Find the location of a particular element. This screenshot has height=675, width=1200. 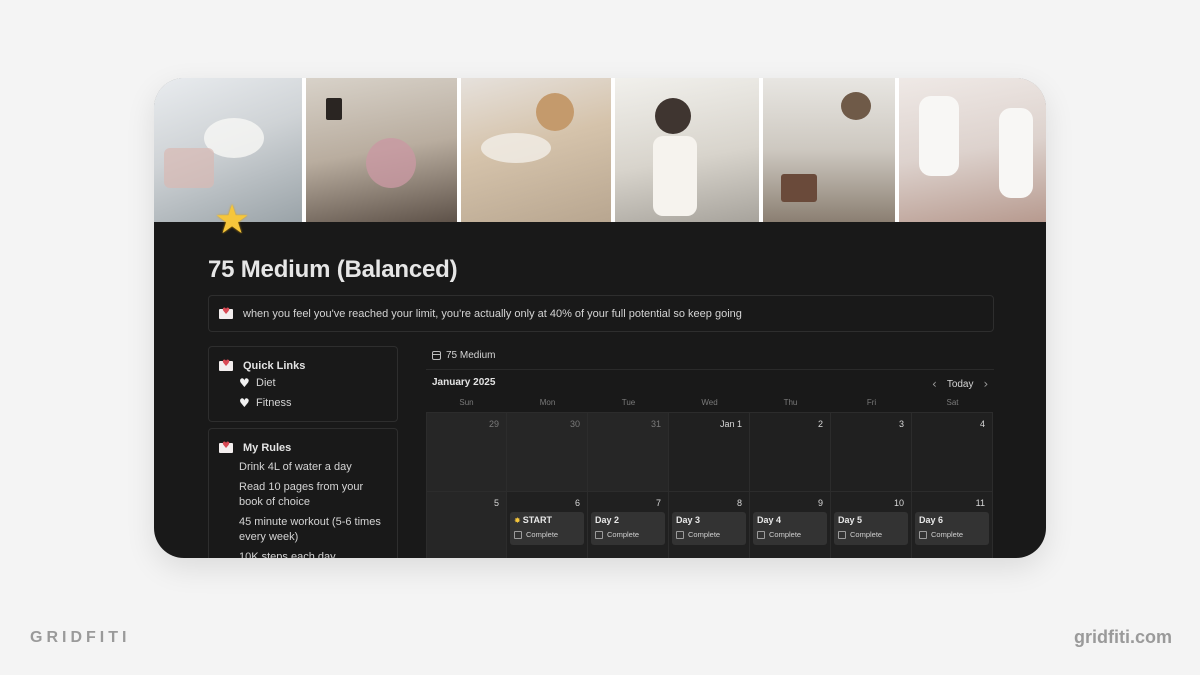

chevron-left-icon: ‹ is located at coordinates (934, 384).